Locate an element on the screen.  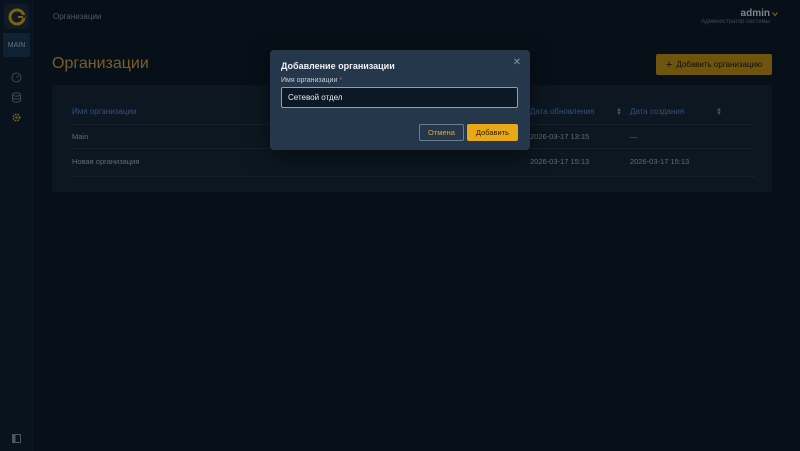
required-mark: * is located at coordinates (341, 80).